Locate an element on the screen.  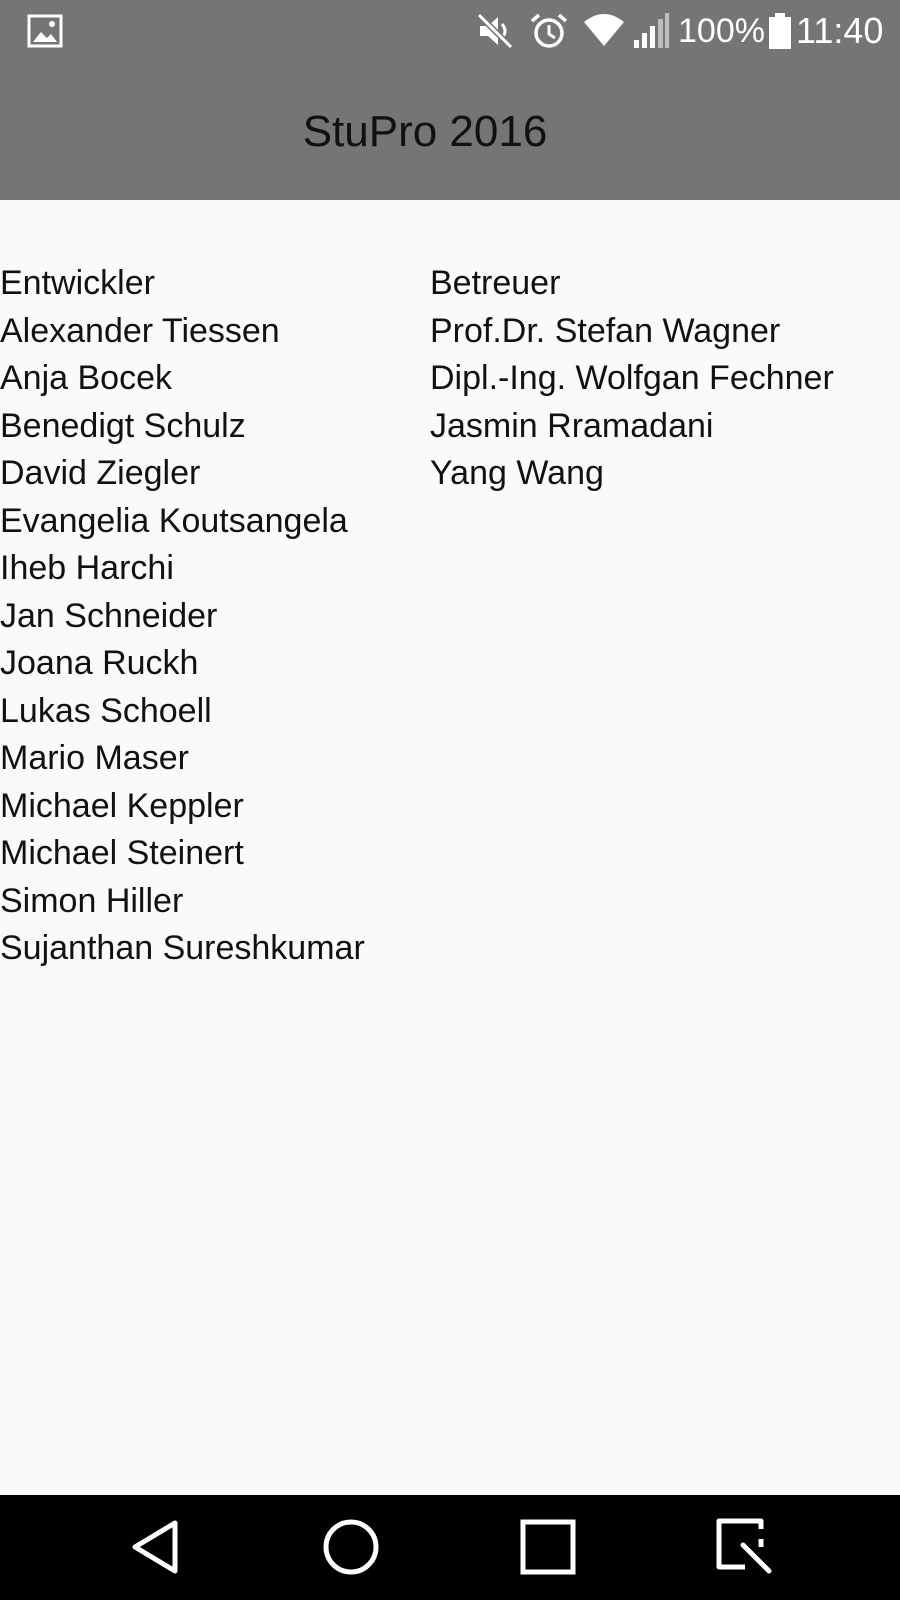
back-icon is located at coordinates (155, 1547).